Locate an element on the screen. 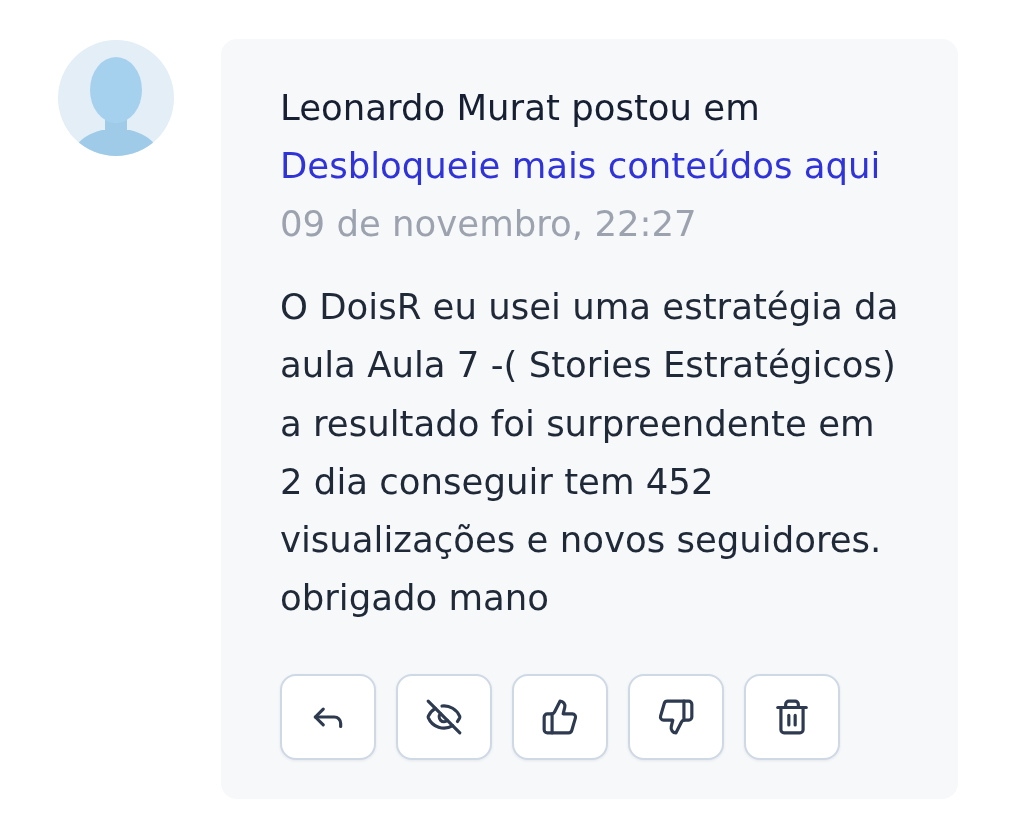  post-date: 09 de novembro, 22:27 is located at coordinates (488, 224).